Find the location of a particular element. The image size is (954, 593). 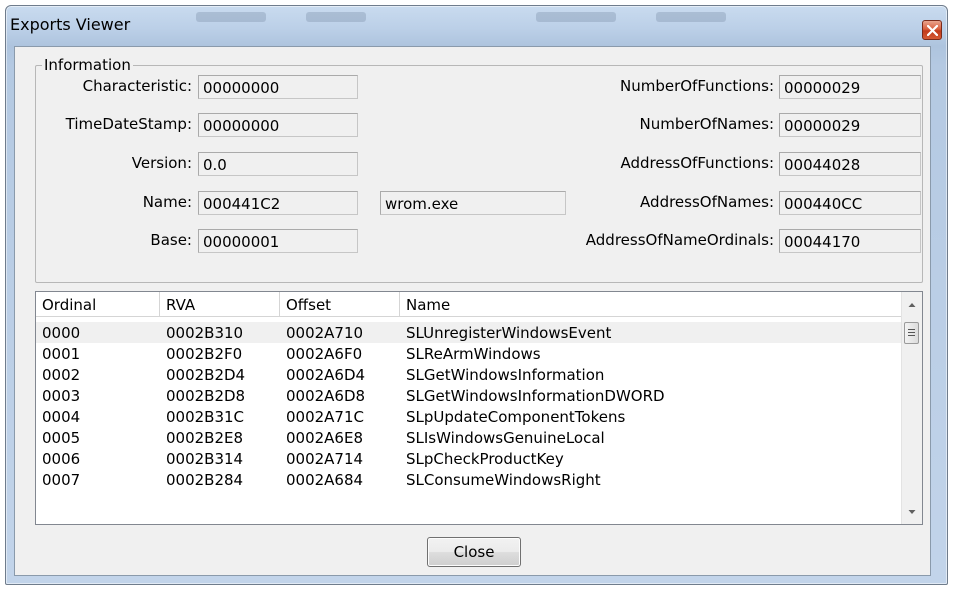

name-cell: SLpCheckProductKey is located at coordinates (485, 459).